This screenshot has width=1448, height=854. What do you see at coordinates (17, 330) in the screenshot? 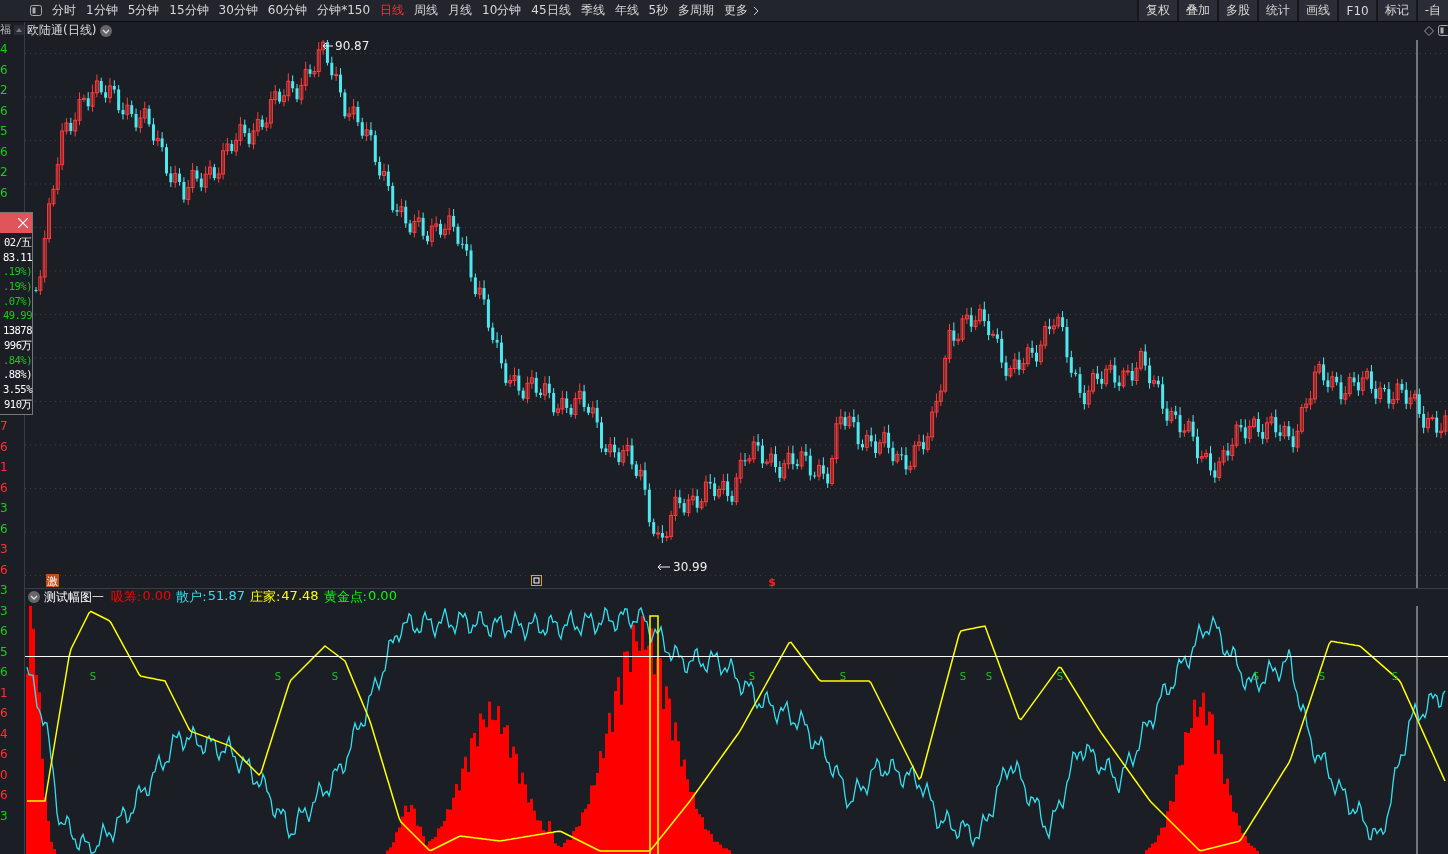
I see `popup-value: 13878` at bounding box center [17, 330].